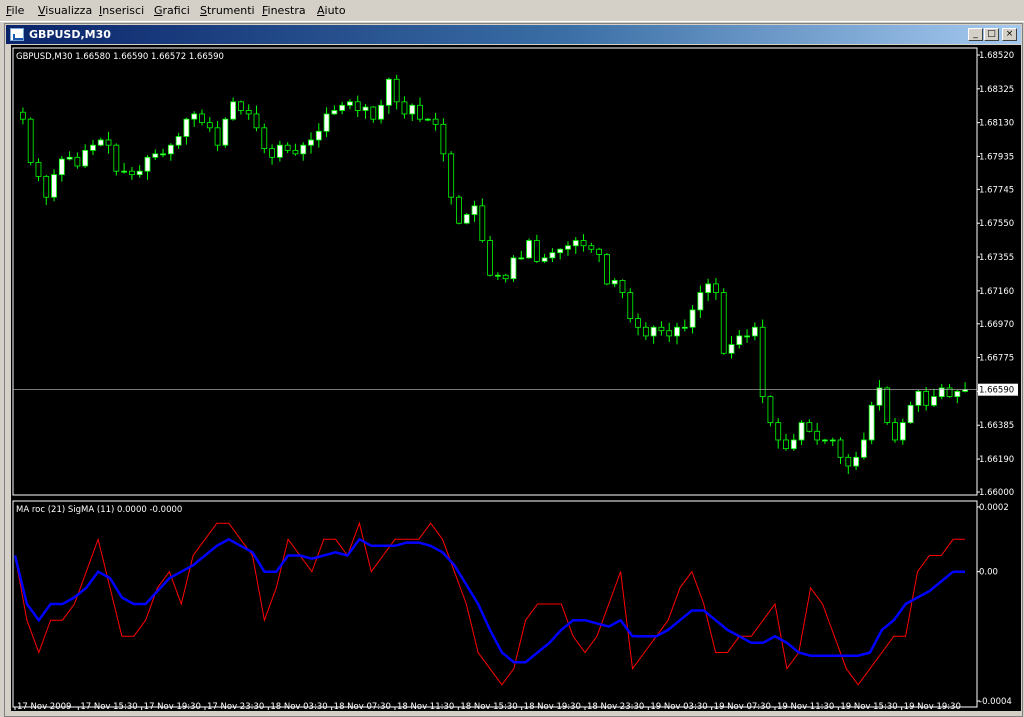 The image size is (1024, 717). I want to click on price-tick-label: 1.67550, so click(996, 224).